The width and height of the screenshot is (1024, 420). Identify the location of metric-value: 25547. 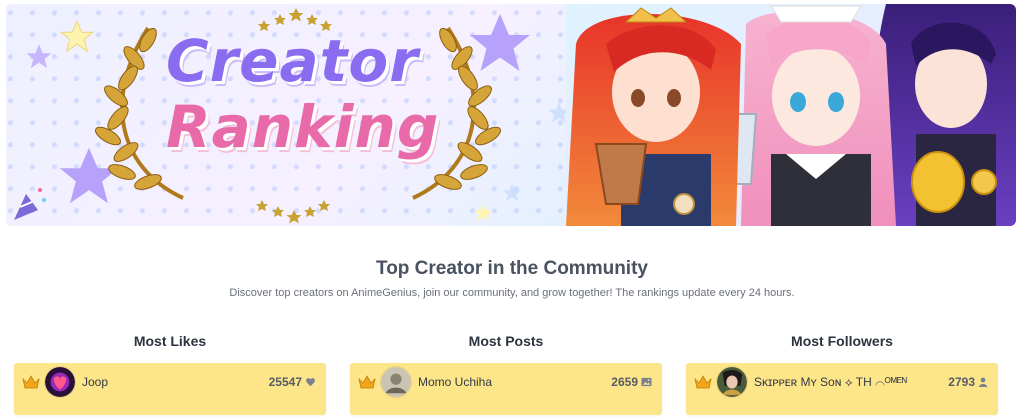
(285, 382).